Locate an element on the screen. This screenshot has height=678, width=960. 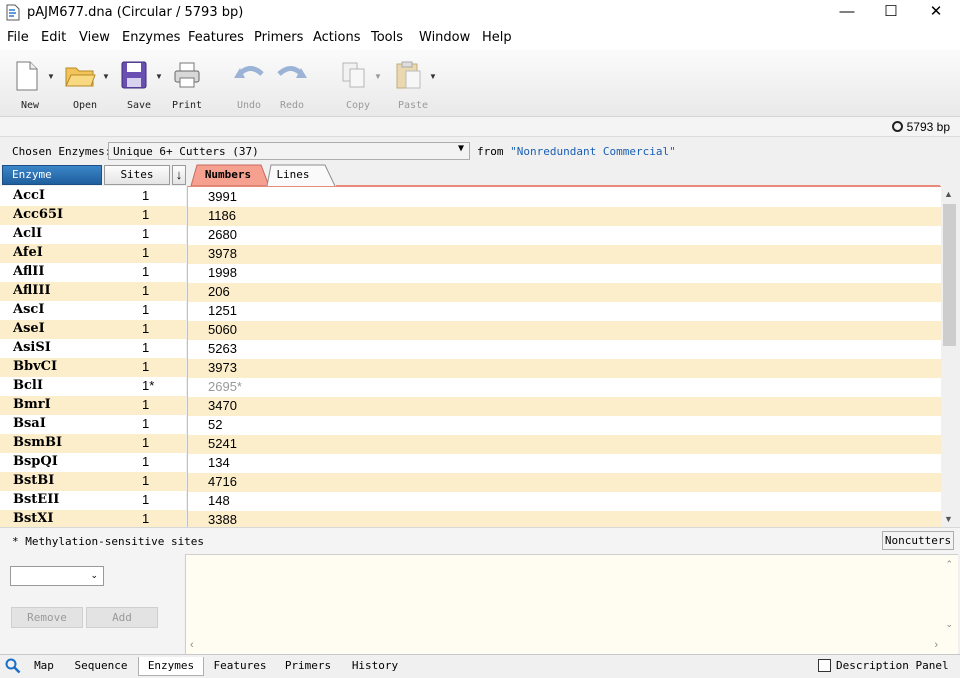
table-row: 134 is located at coordinates (564, 463).